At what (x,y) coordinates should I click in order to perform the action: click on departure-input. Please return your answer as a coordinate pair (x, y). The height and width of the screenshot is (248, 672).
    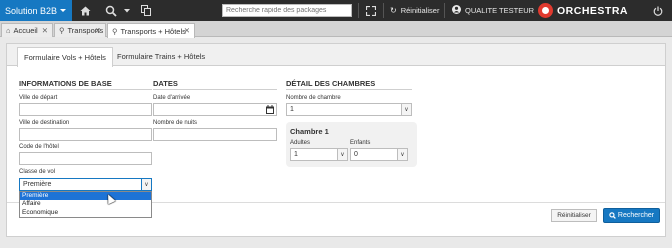
    Looking at the image, I should click on (85, 109).